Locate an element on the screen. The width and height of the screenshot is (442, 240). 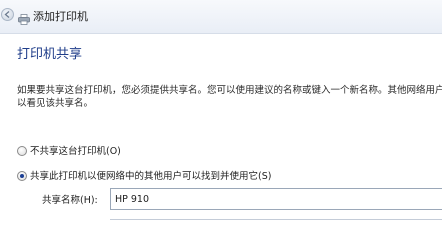
share-option: 共享此打印机以便网络中的其他用户可以找到并使用它(S) is located at coordinates (167, 176).